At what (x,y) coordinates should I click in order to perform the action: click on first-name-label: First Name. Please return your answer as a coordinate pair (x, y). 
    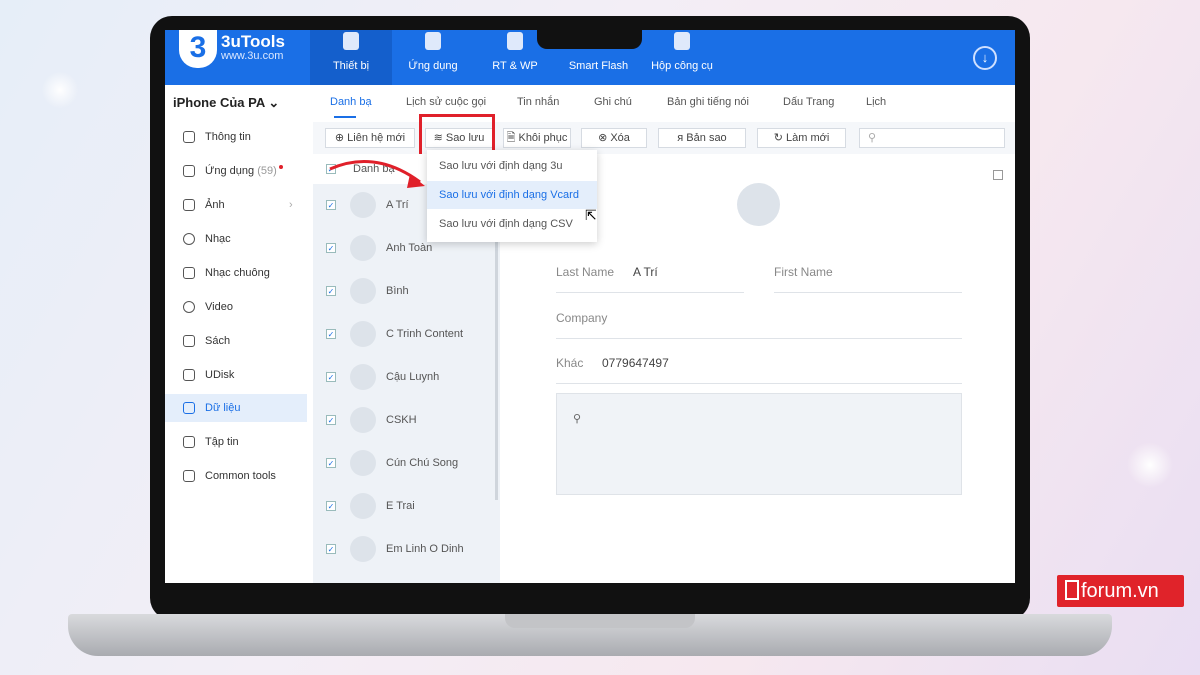
    Looking at the image, I should click on (803, 272).